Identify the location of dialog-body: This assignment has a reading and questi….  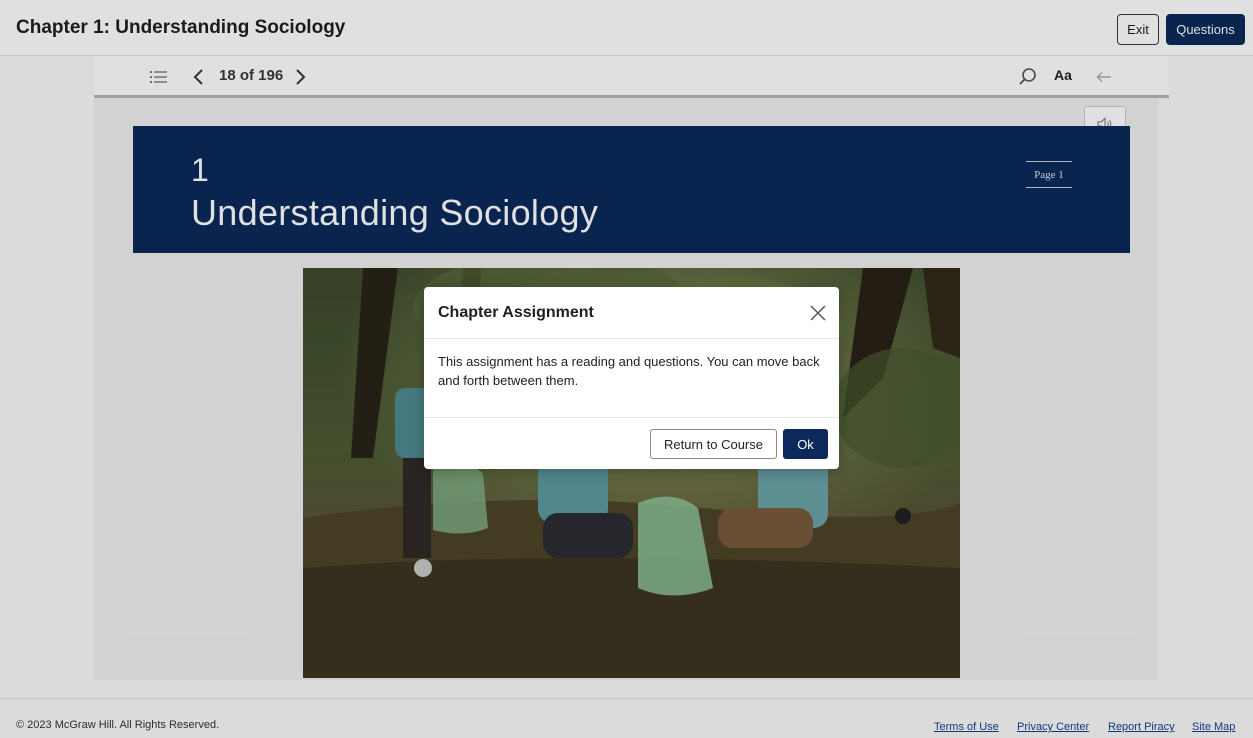
(629, 371).